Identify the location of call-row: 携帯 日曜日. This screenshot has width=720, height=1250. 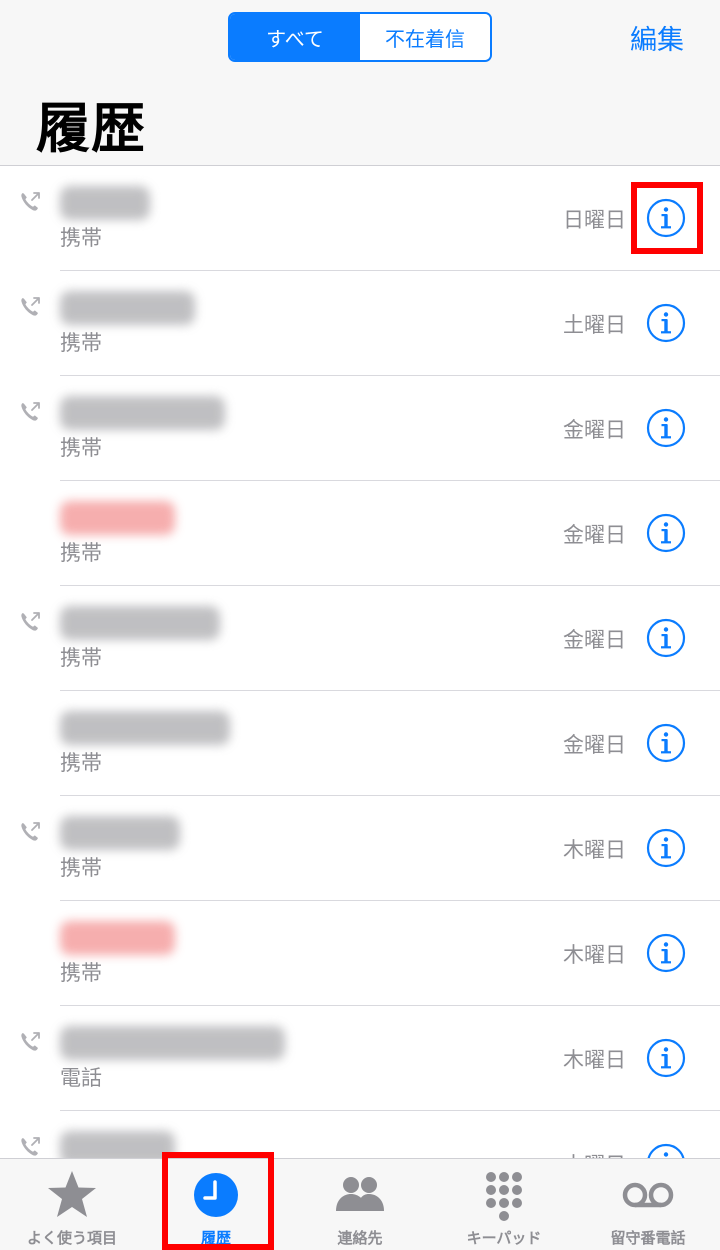
(360, 218).